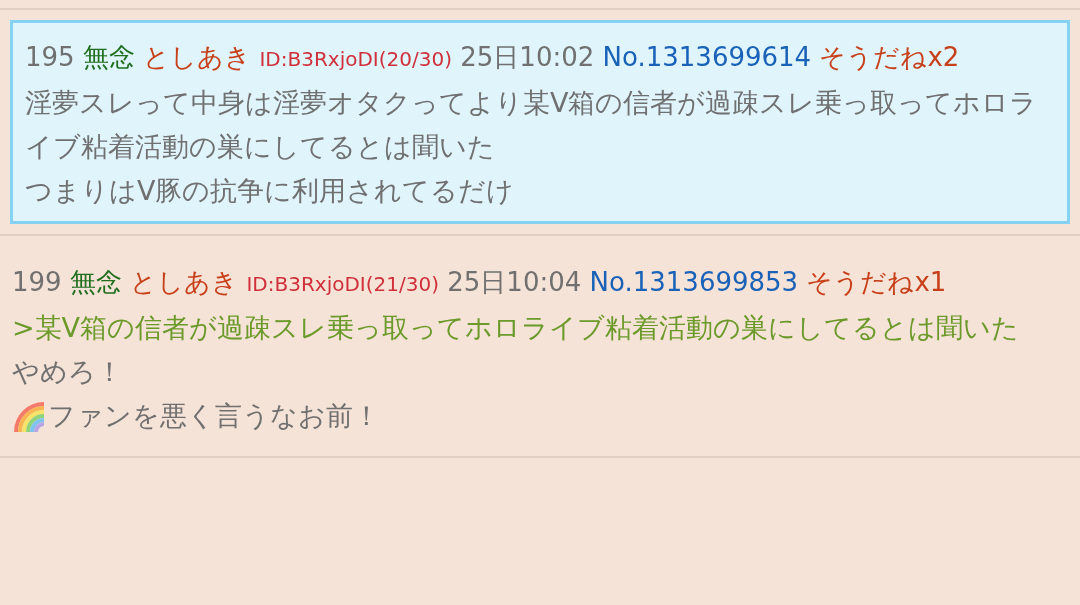 This screenshot has width=1080, height=605. Describe the element at coordinates (68, 372) in the screenshot. I see `post-text: やめろ！` at that location.